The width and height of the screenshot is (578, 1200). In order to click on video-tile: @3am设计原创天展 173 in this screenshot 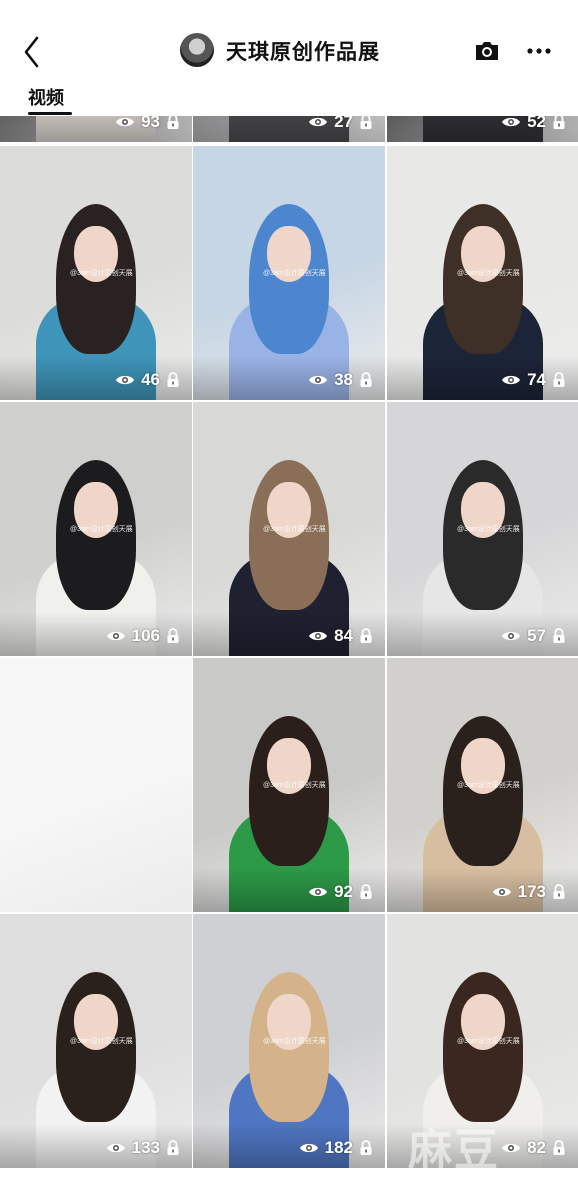, I will do `click(482, 785)`.